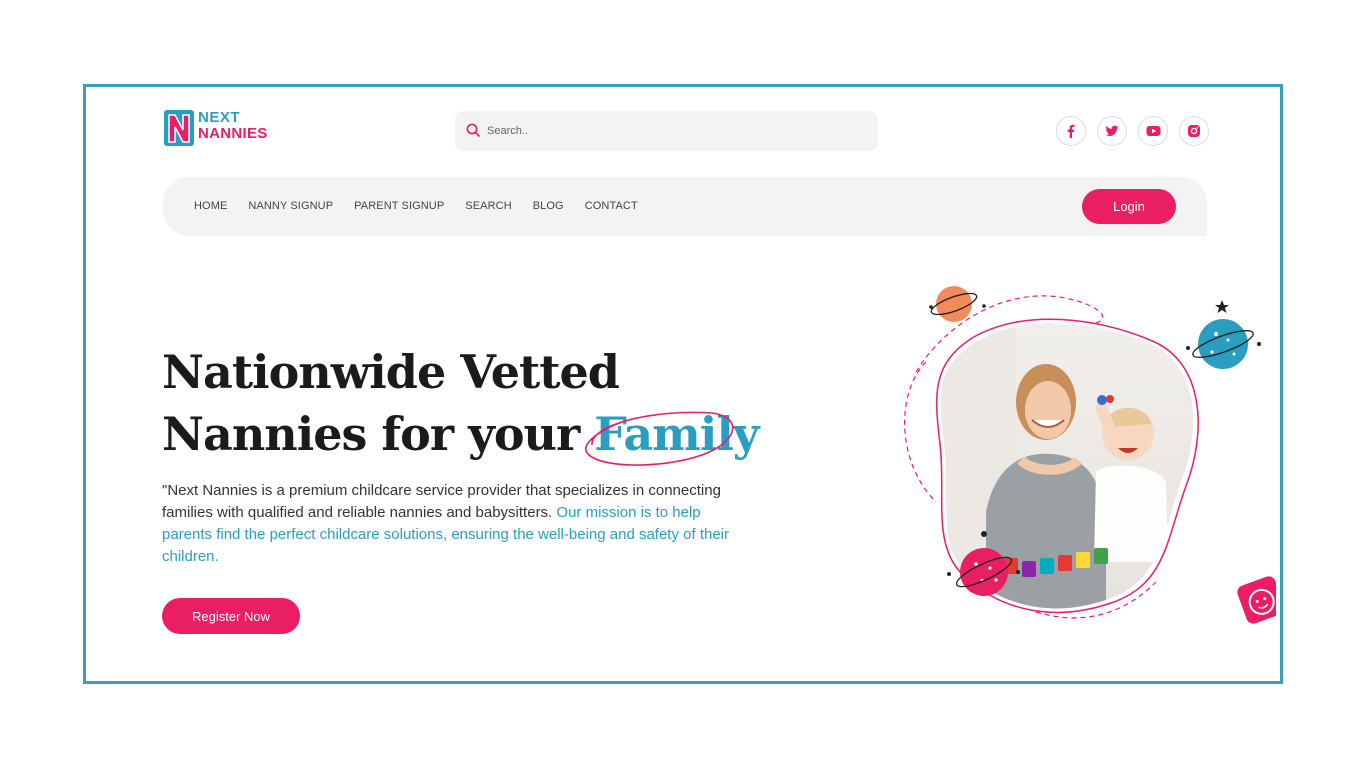 The width and height of the screenshot is (1366, 768). What do you see at coordinates (488, 206) in the screenshot?
I see `nav-item-search: SEARCH` at bounding box center [488, 206].